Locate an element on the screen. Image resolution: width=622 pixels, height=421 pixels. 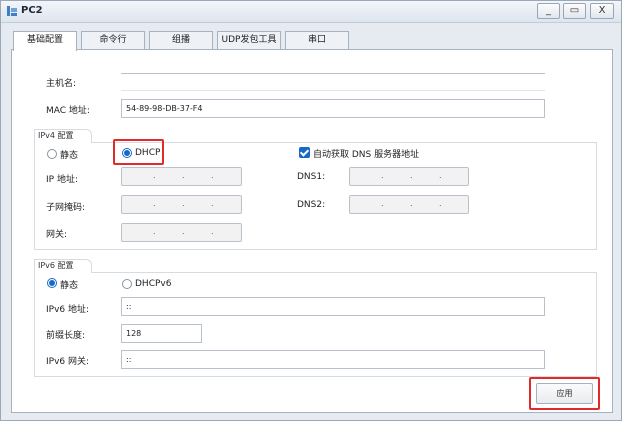
tab-multicast: 组播 is located at coordinates (181, 40).